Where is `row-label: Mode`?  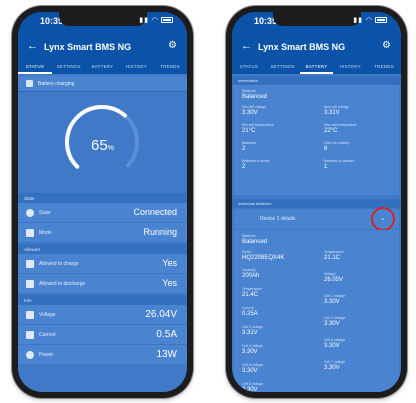 row-label: Mode is located at coordinates (45, 233).